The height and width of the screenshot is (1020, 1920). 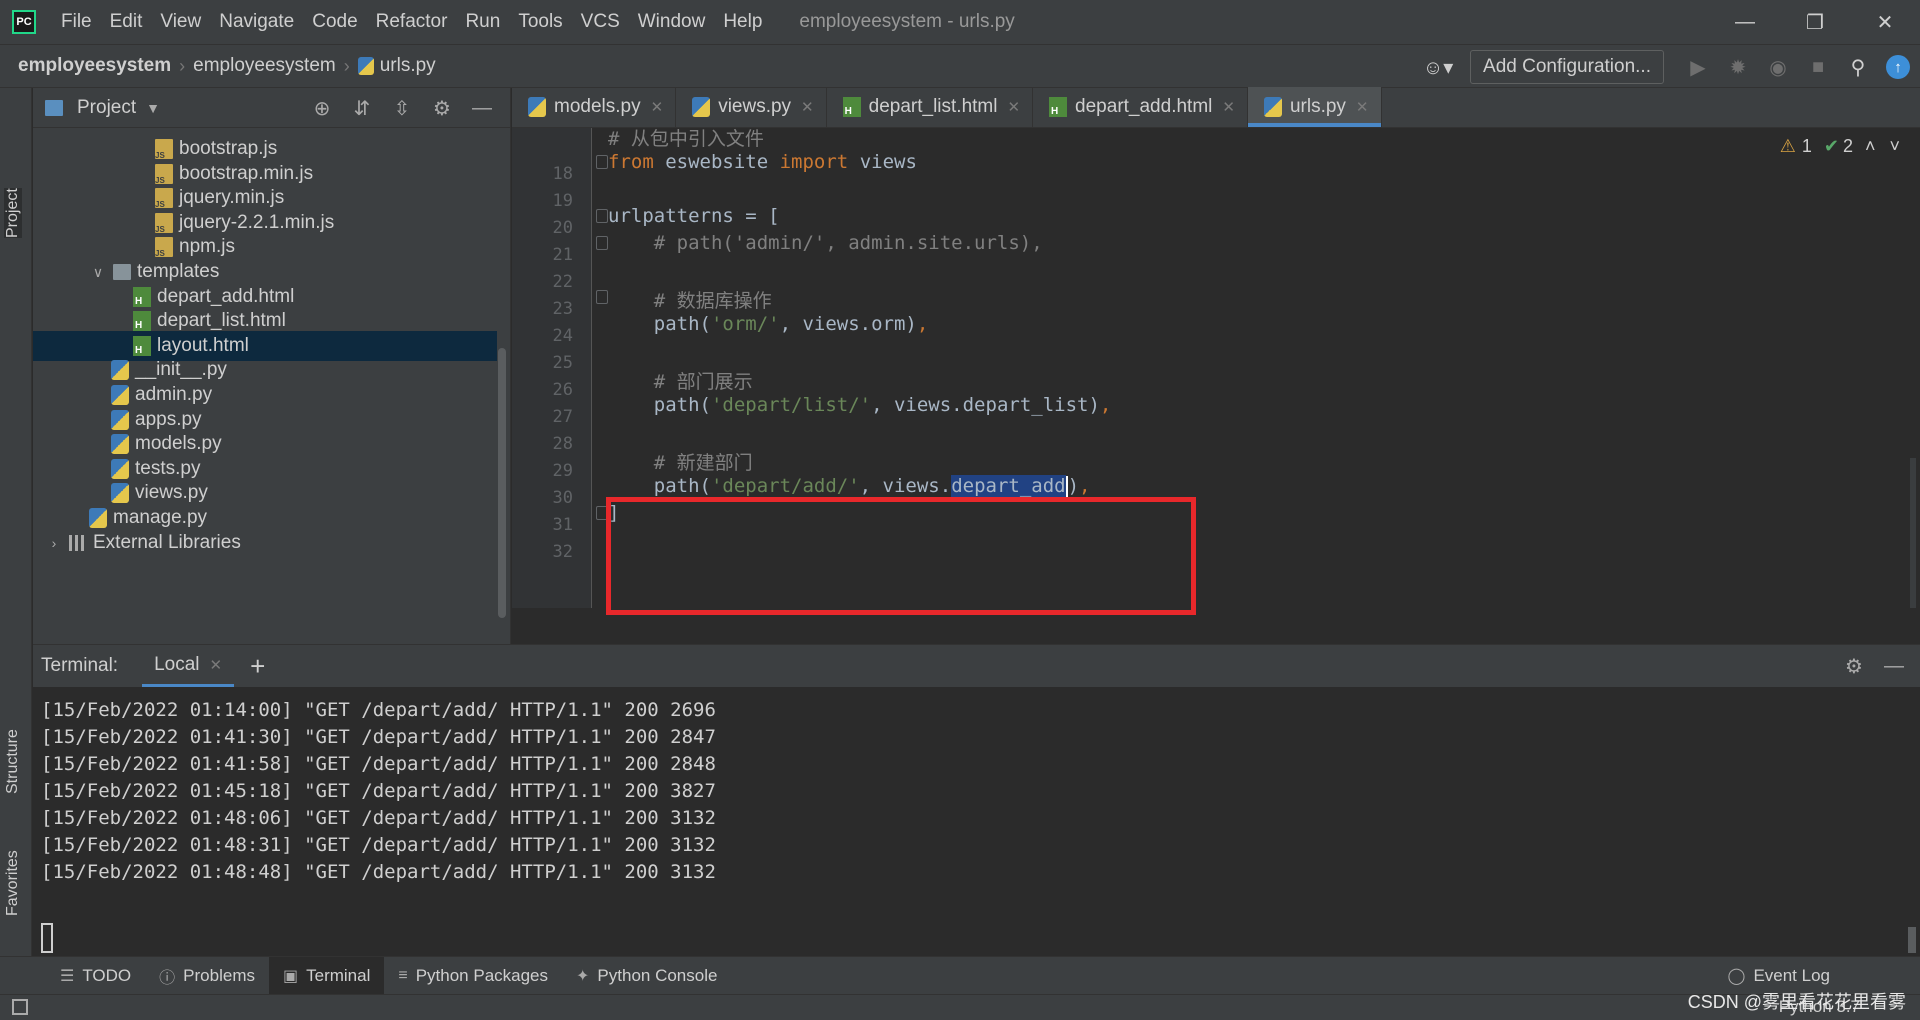 What do you see at coordinates (188, 666) in the screenshot?
I see `terminal-tab-local: Local ✕` at bounding box center [188, 666].